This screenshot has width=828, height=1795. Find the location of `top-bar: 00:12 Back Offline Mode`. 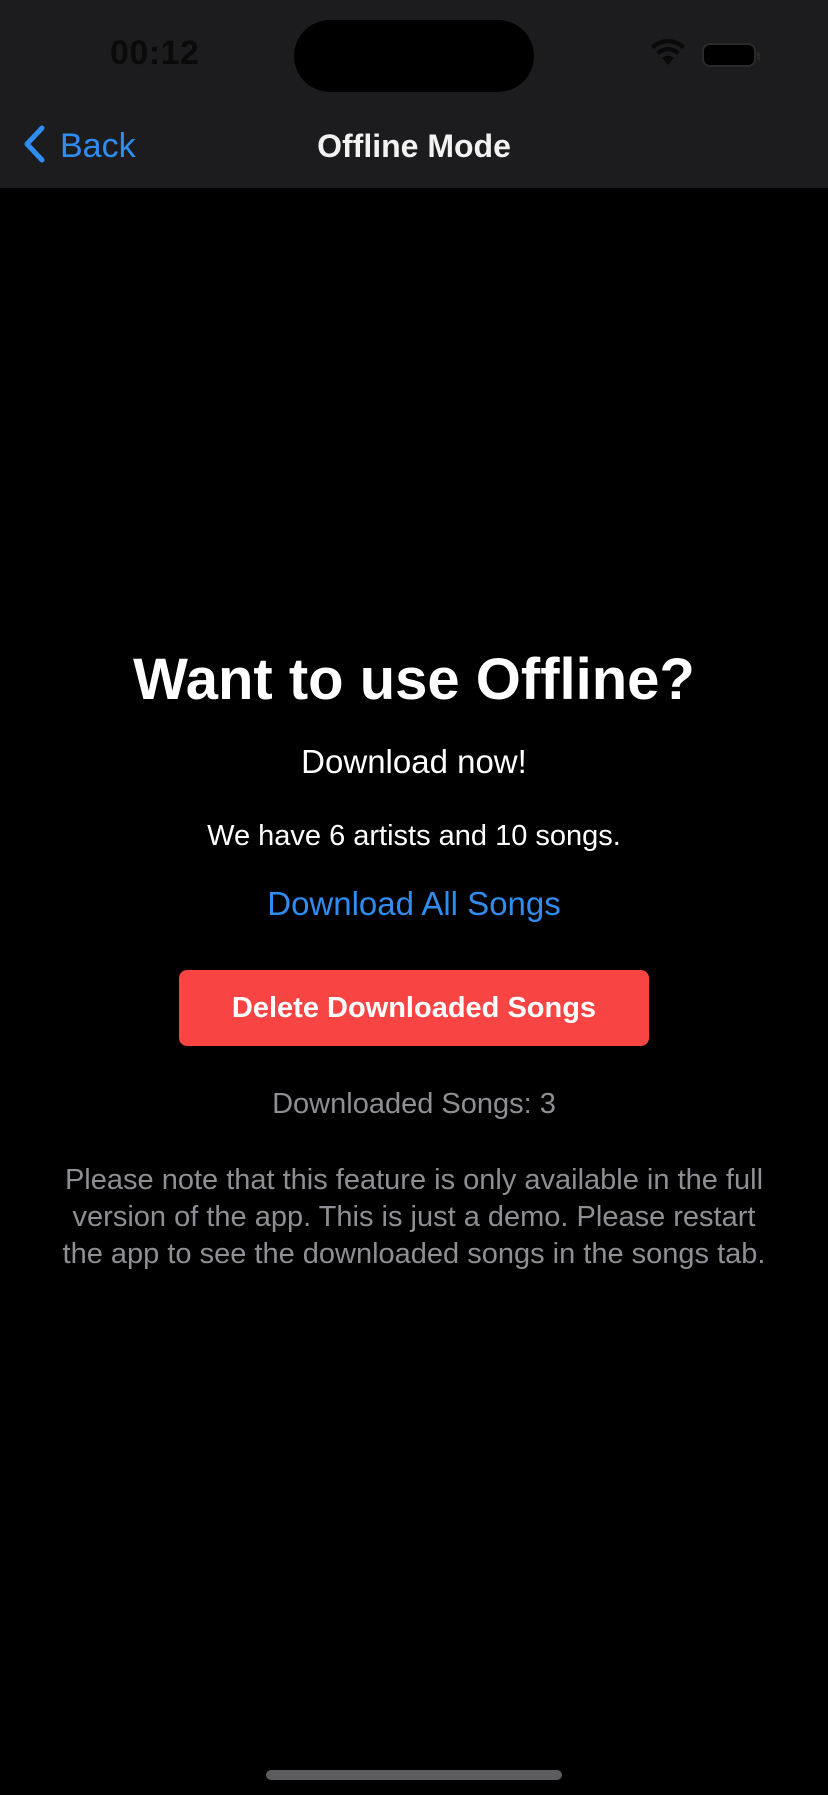

top-bar: 00:12 Back Offline Mode is located at coordinates (414, 94).